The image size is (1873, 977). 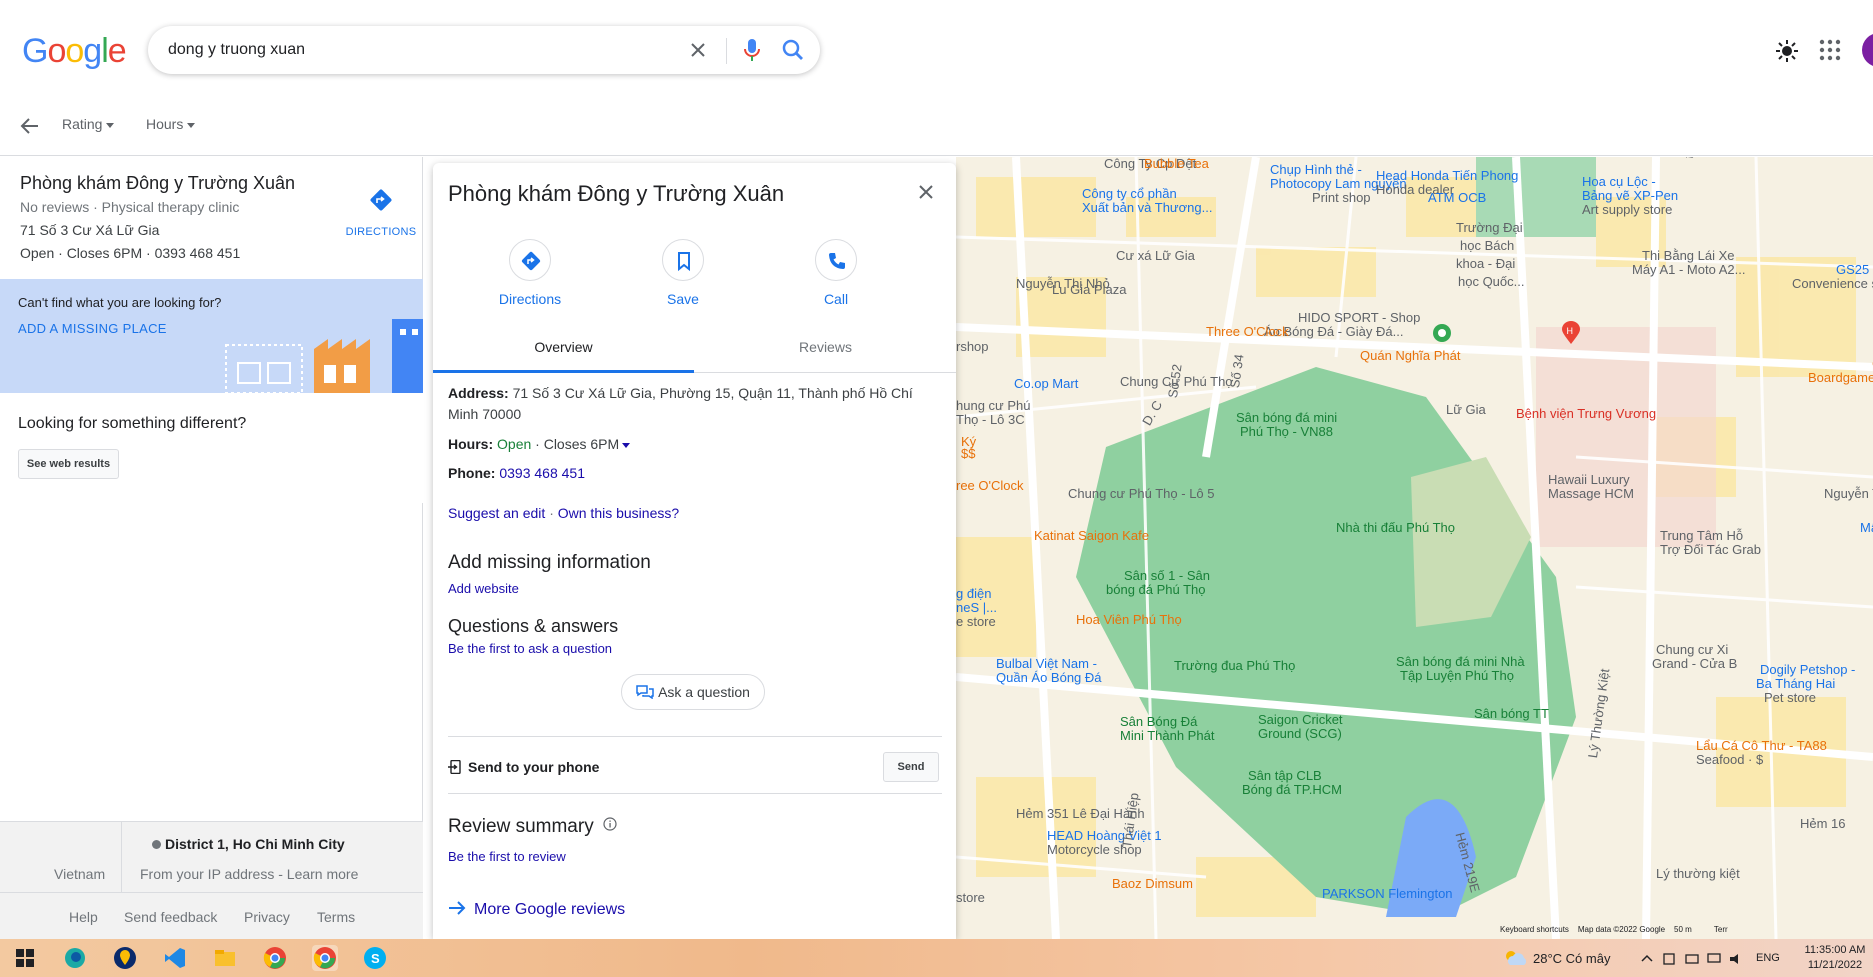 What do you see at coordinates (698, 50) in the screenshot?
I see `clear-icon` at bounding box center [698, 50].